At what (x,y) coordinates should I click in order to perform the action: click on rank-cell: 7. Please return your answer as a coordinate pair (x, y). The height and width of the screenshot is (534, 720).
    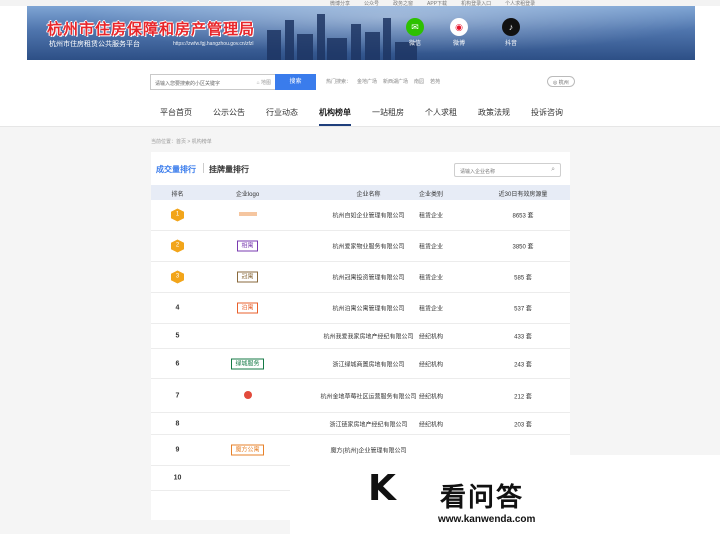
    Looking at the image, I should click on (177, 395).